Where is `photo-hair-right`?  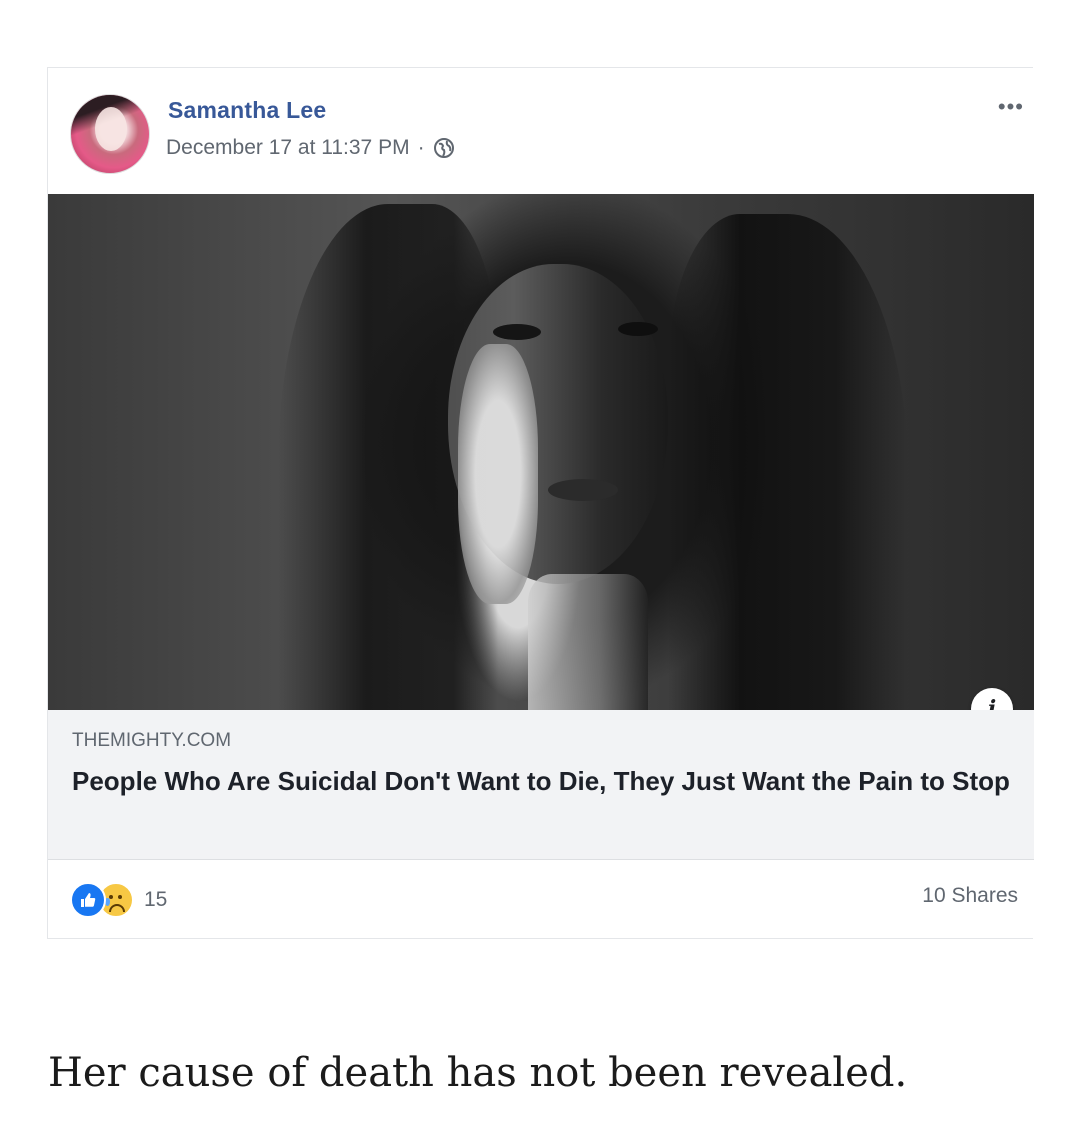
photo-hair-right is located at coordinates (788, 462).